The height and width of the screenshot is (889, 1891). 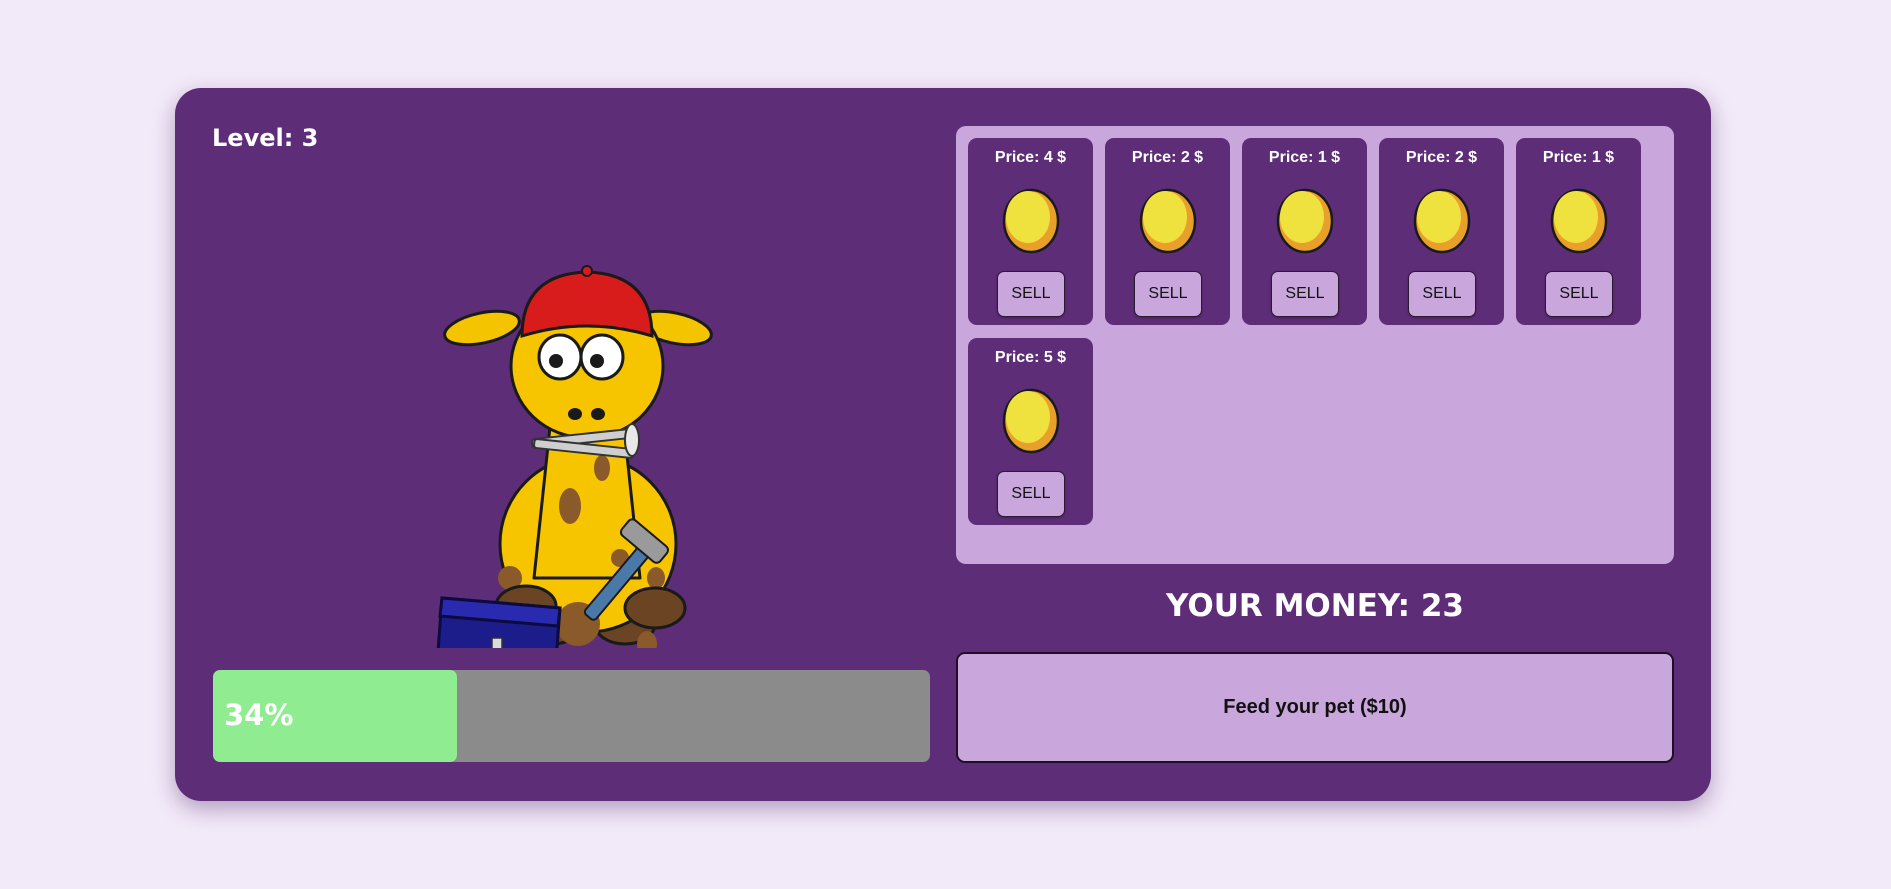 I want to click on egg-card: Price: 4 $ SELL, so click(x=1030, y=231).